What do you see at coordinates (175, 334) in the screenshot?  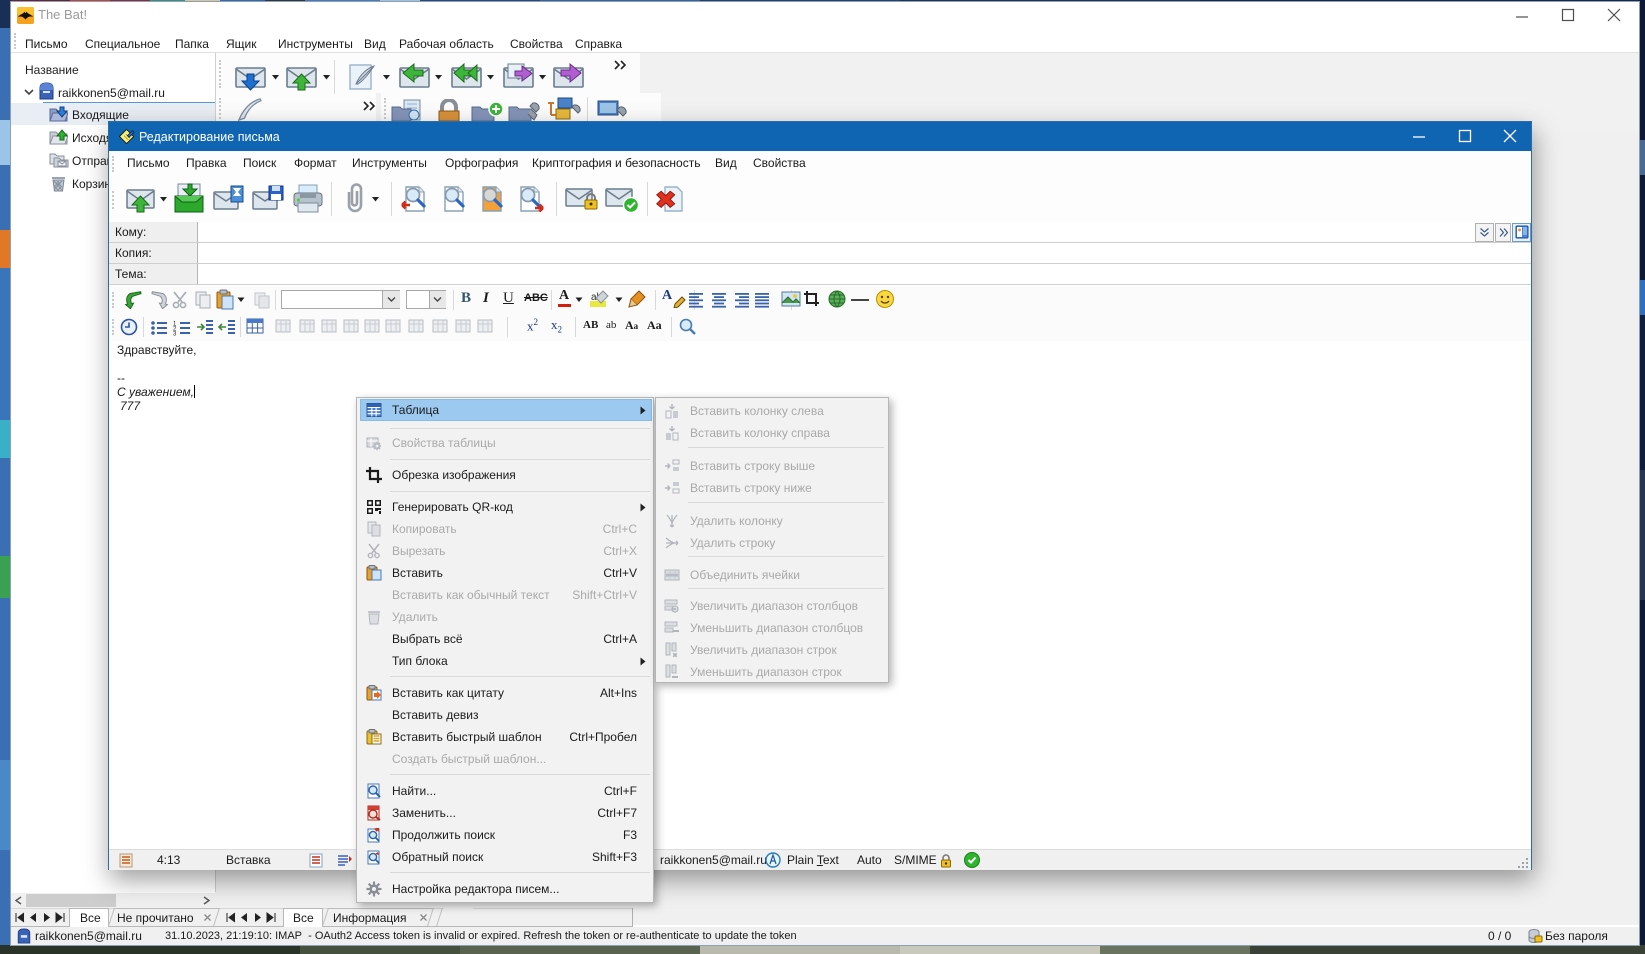 I see `svg-text: 3` at bounding box center [175, 334].